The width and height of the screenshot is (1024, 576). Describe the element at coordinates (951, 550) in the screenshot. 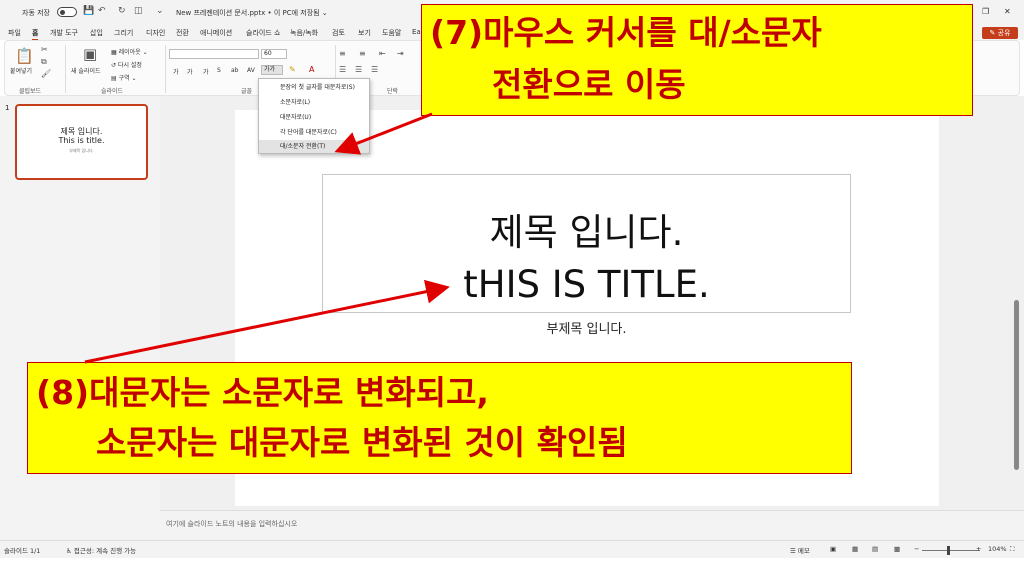

I see `zoom-slider` at that location.